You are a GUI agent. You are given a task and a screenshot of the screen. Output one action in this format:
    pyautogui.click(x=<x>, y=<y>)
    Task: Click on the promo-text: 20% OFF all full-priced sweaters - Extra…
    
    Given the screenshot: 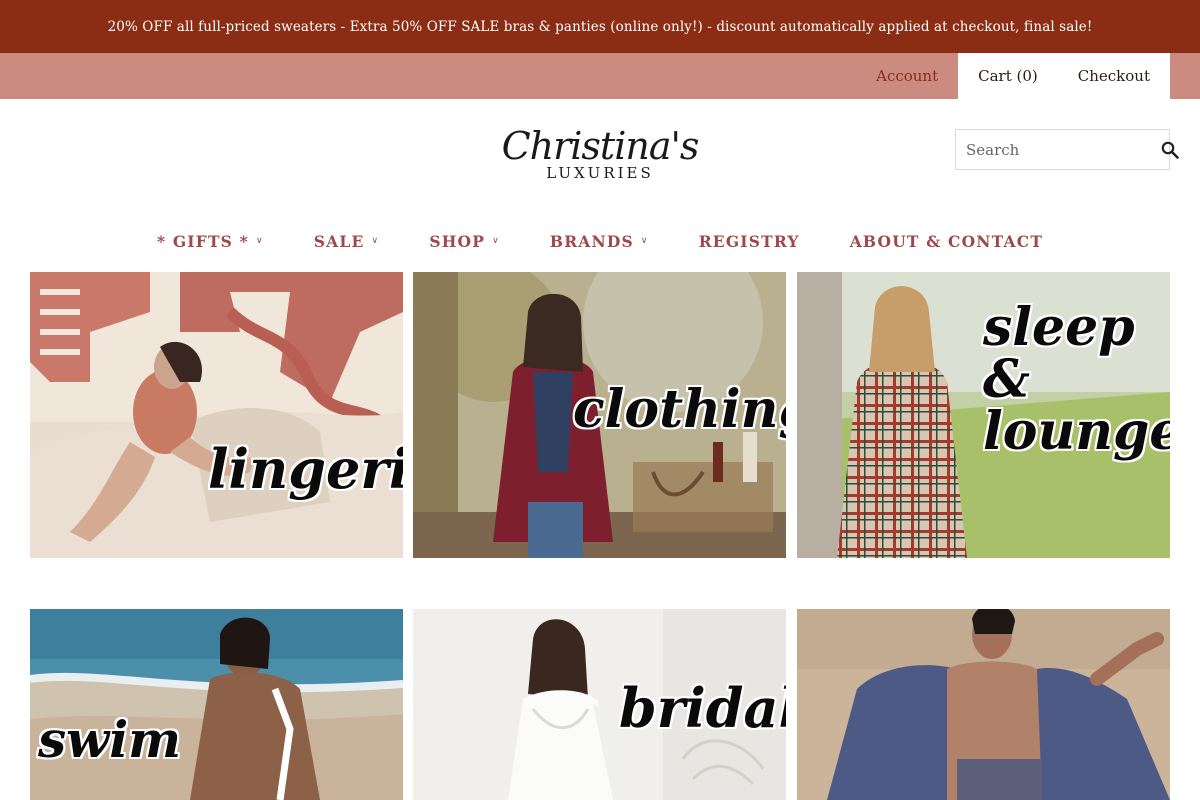 What is the action you would take?
    pyautogui.click(x=600, y=26)
    